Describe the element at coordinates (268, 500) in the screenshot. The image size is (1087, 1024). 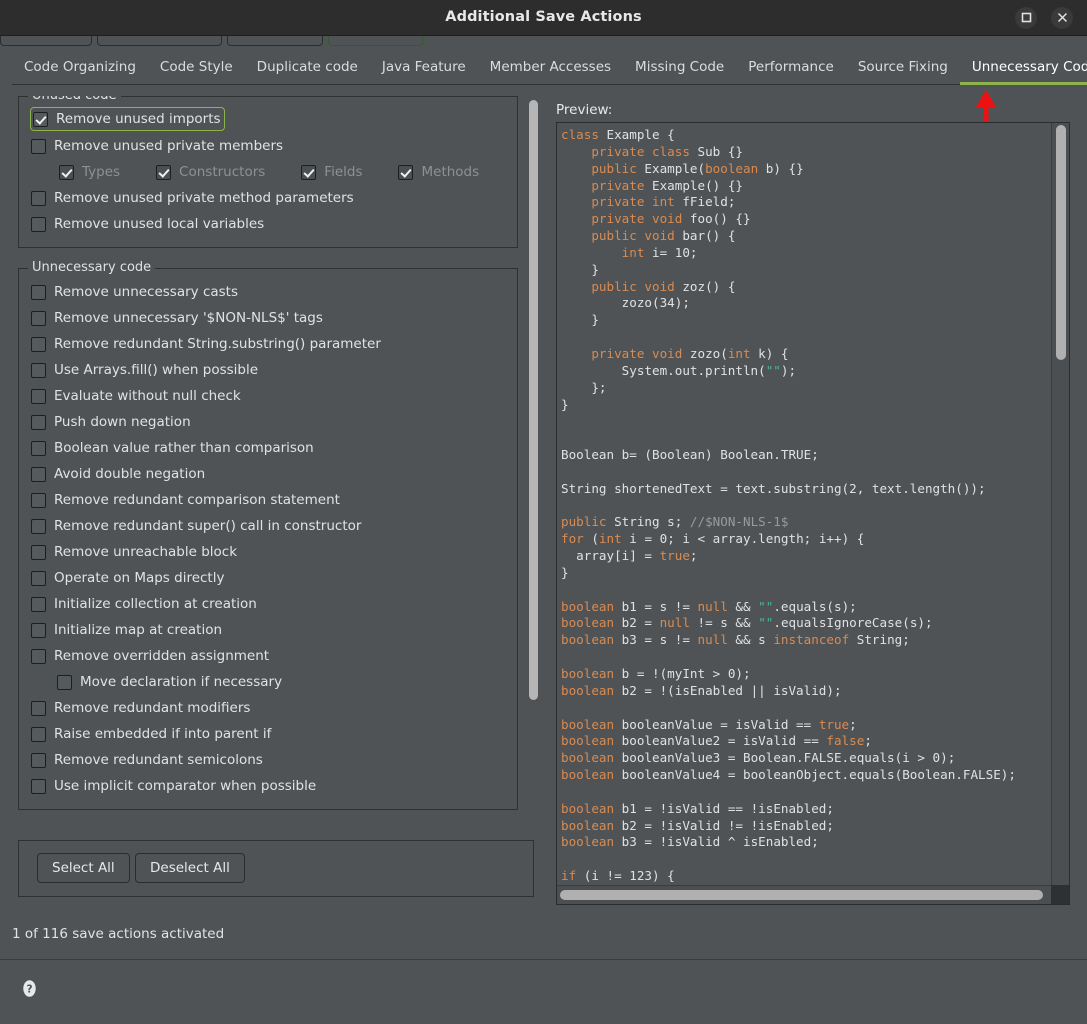
I see `checkbox-remove-redundant-comparison-statement: Remove redundant comparison statement` at that location.